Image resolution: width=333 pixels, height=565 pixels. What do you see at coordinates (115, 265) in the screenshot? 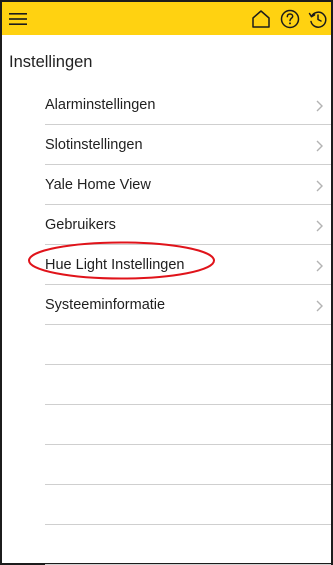
I see `settings-item-label: Hue Light Instellingen` at bounding box center [115, 265].